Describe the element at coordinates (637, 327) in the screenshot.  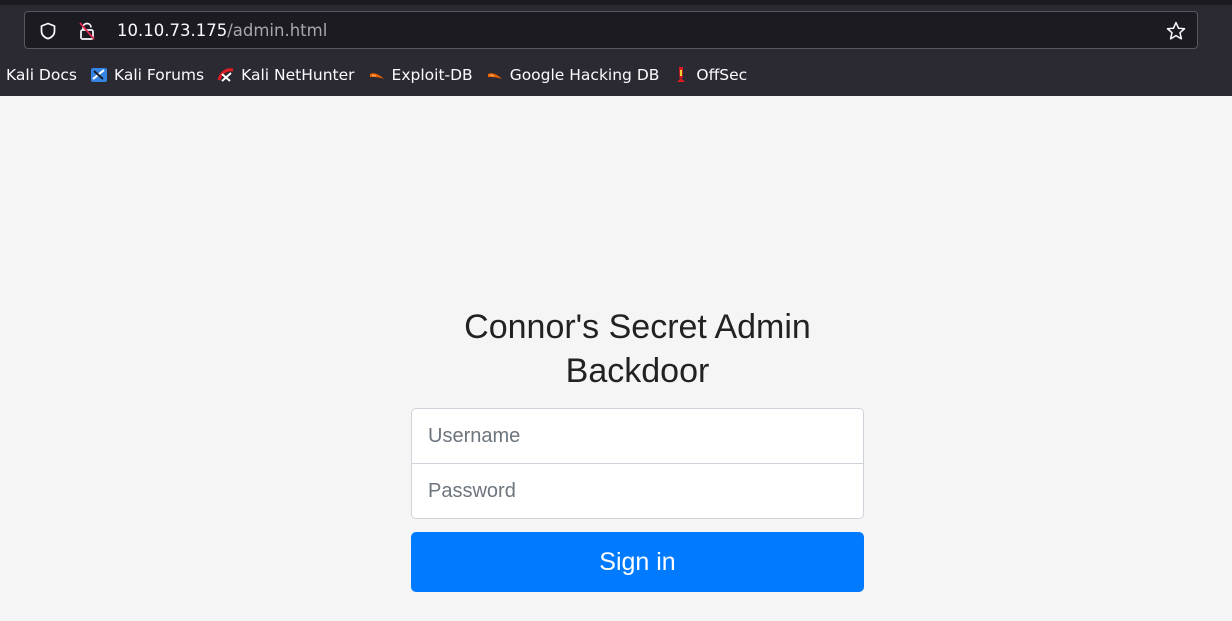
I see `page-title-line1: Connor's Secret Admin` at that location.